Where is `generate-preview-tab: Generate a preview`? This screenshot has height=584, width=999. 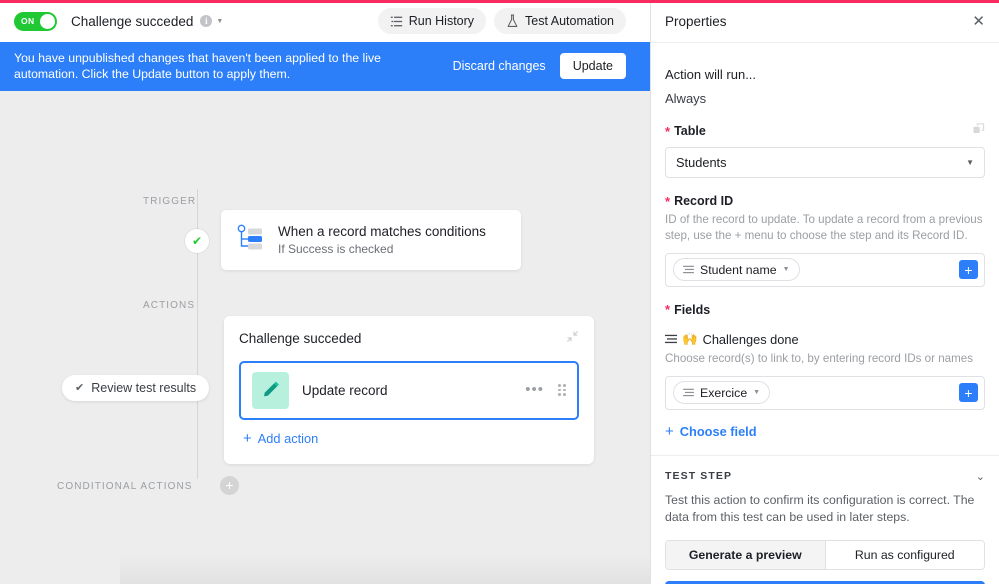 generate-preview-tab: Generate a preview is located at coordinates (745, 554).